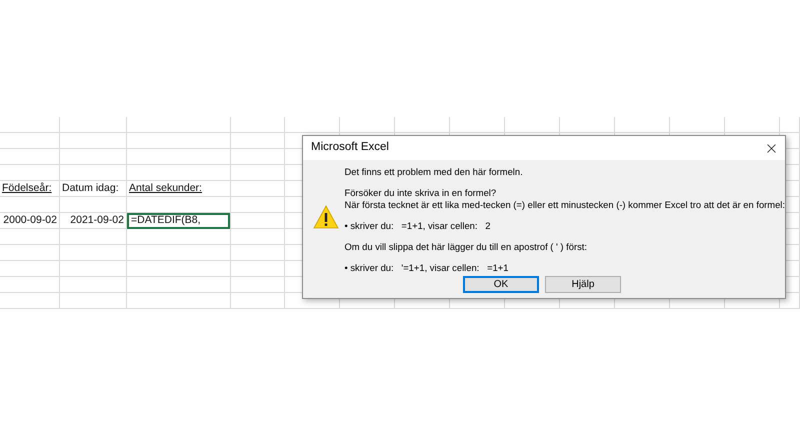 The height and width of the screenshot is (437, 800). Describe the element at coordinates (418, 226) in the screenshot. I see `message-text: • skriver du: =1+1, visar cellen: 2` at that location.